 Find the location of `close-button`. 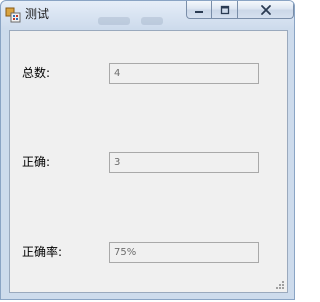

close-button is located at coordinates (266, 10).